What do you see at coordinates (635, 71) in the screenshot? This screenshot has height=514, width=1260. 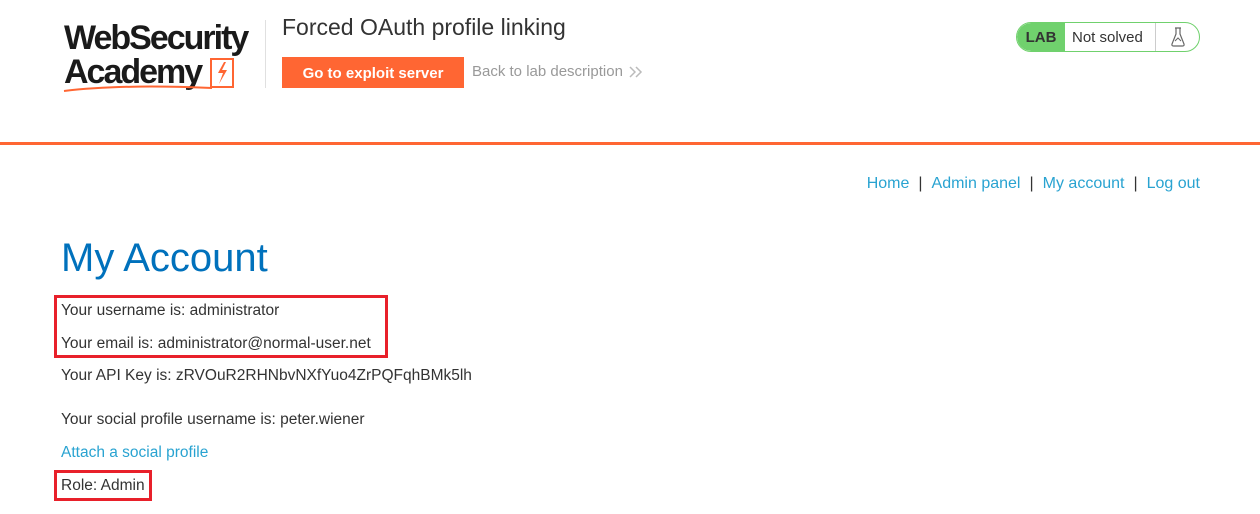 I see `double-chevron-right-icon` at bounding box center [635, 71].